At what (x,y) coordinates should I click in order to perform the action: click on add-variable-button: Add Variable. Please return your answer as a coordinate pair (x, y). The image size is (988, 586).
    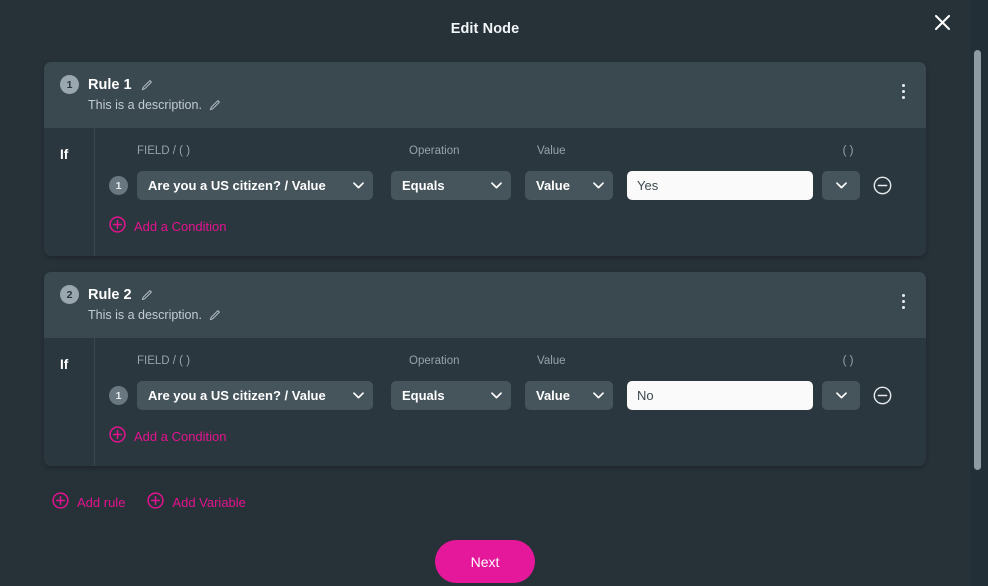
    Looking at the image, I should click on (196, 502).